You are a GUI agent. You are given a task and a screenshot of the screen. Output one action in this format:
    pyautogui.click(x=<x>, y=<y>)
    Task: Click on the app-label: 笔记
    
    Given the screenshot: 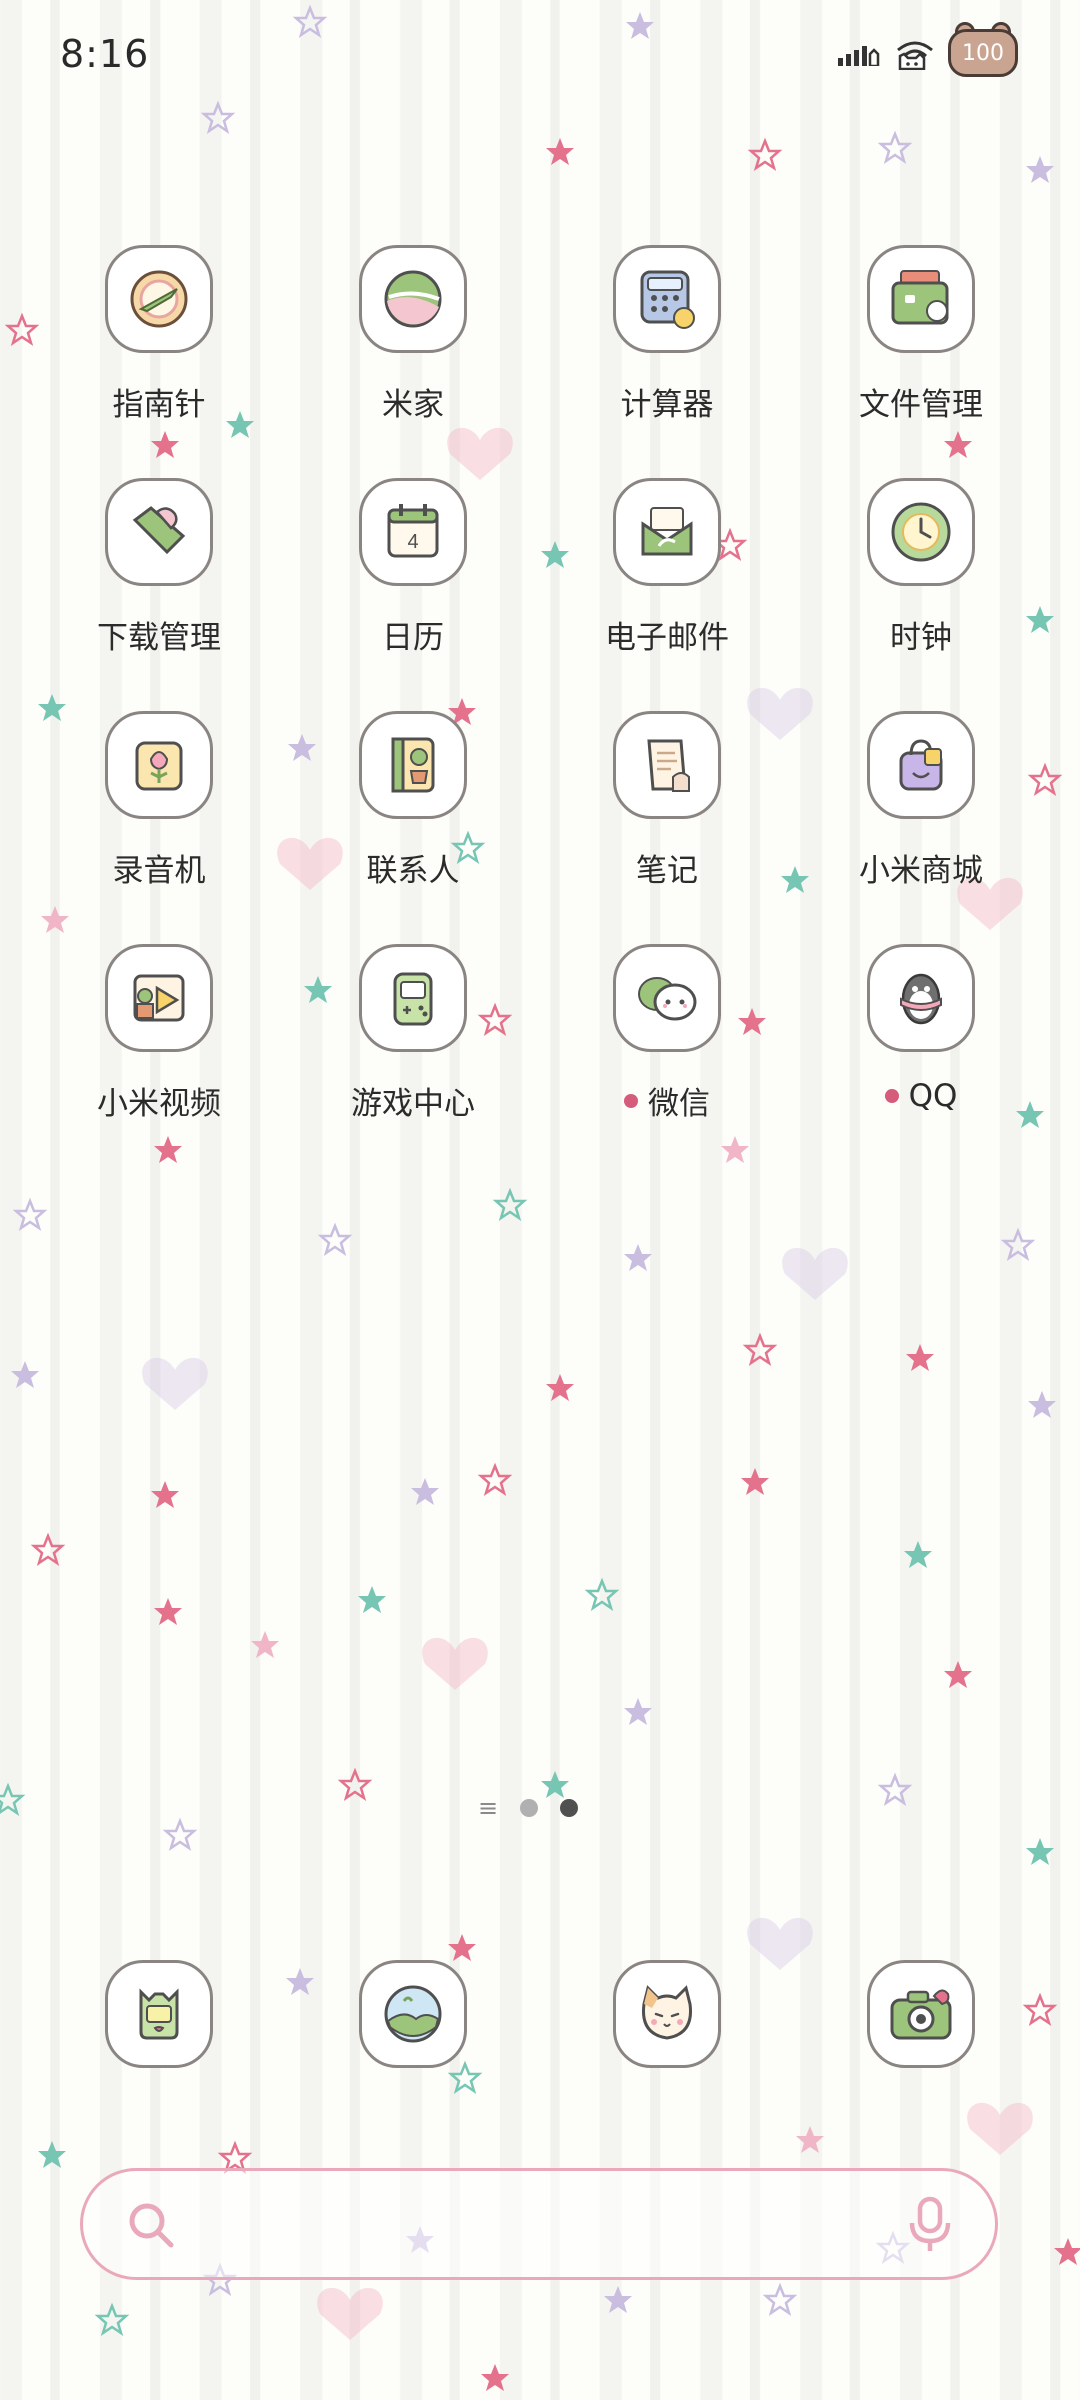 What is the action you would take?
    pyautogui.click(x=667, y=871)
    